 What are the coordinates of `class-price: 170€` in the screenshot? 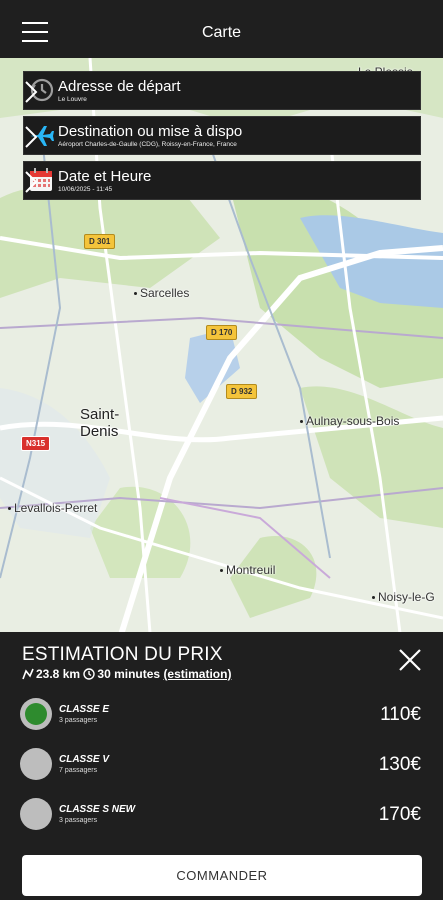 It's located at (399, 814).